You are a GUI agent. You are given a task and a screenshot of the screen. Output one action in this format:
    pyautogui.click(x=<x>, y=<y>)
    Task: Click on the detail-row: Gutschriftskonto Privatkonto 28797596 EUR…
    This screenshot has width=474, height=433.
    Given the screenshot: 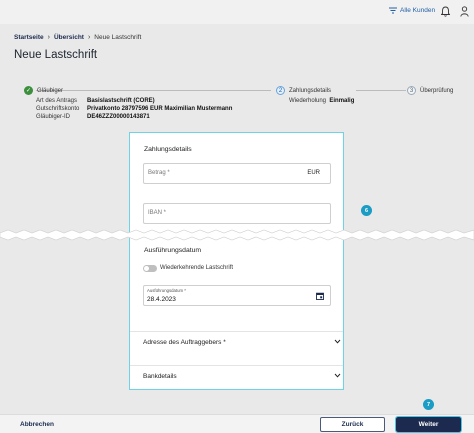 What is the action you would take?
    pyautogui.click(x=134, y=109)
    